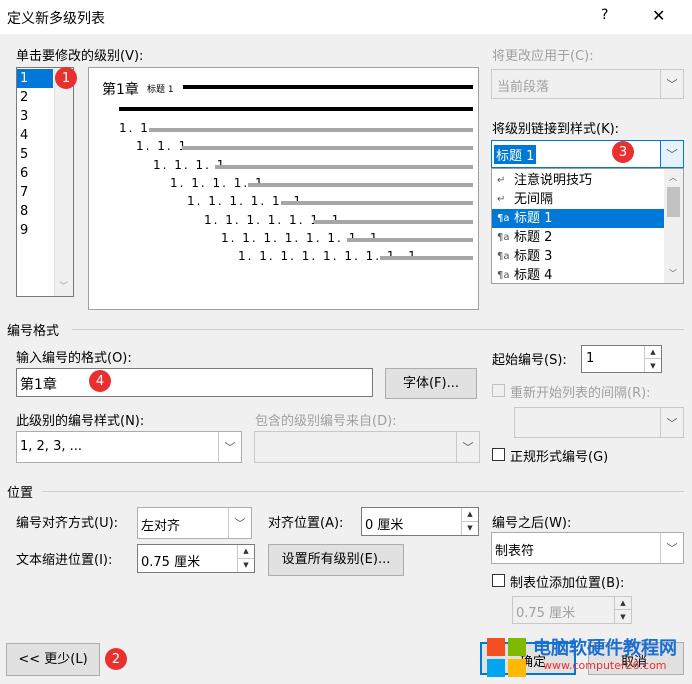 Image resolution: width=692 pixels, height=684 pixels. I want to click on restart-checkbox, so click(498, 390).